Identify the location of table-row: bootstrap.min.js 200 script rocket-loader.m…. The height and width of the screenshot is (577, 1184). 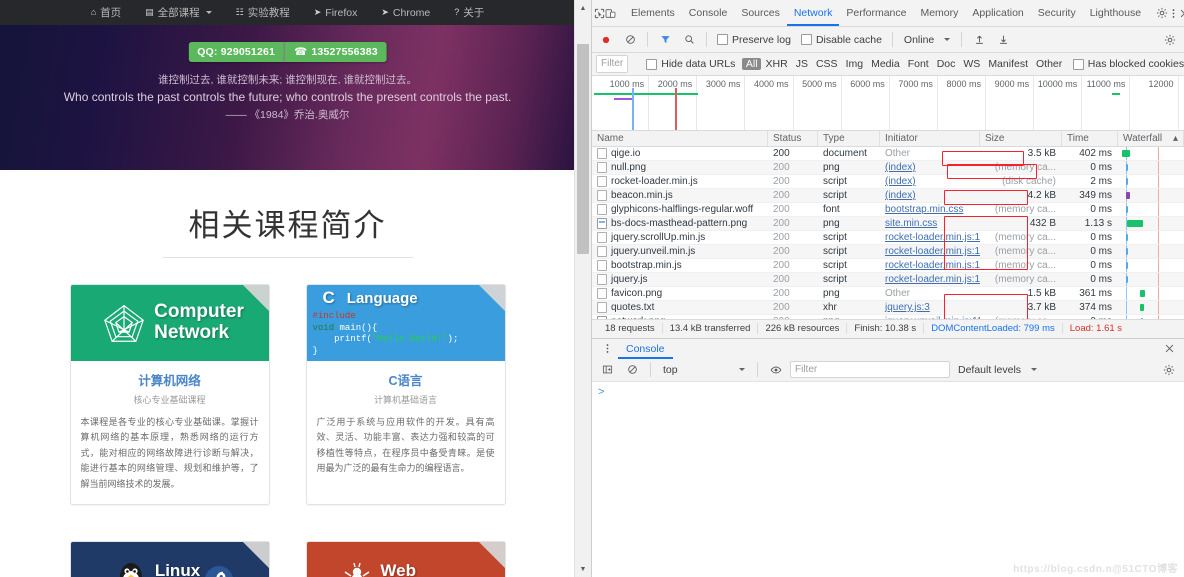
(888, 266).